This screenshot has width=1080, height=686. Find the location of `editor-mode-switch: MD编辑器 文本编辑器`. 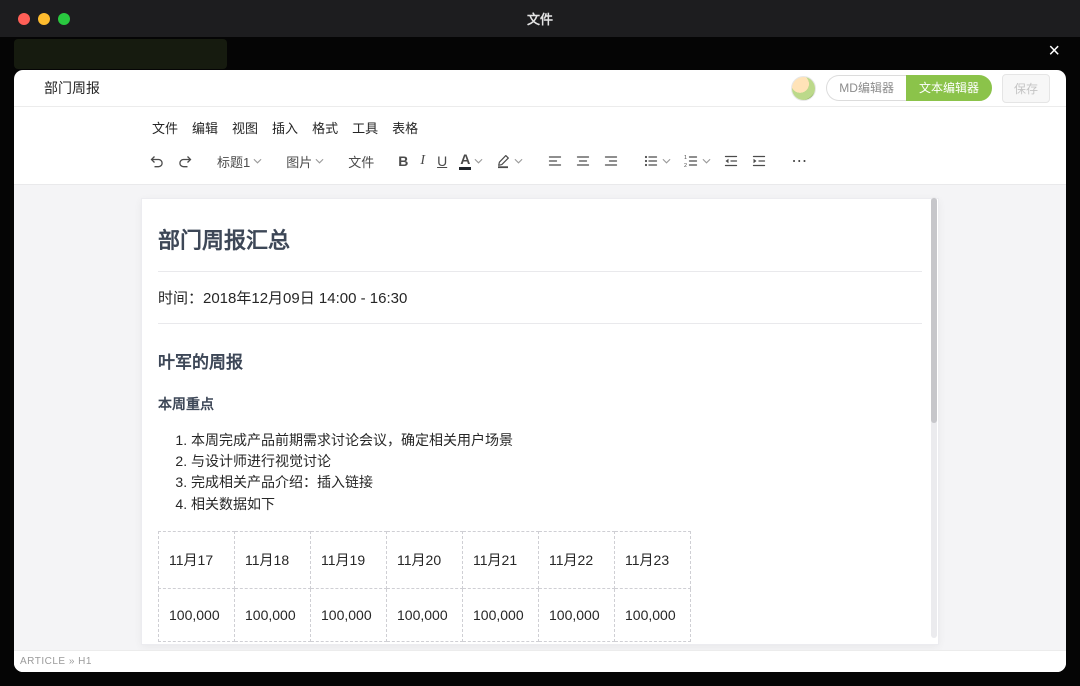

editor-mode-switch: MD编辑器 文本编辑器 is located at coordinates (909, 88).